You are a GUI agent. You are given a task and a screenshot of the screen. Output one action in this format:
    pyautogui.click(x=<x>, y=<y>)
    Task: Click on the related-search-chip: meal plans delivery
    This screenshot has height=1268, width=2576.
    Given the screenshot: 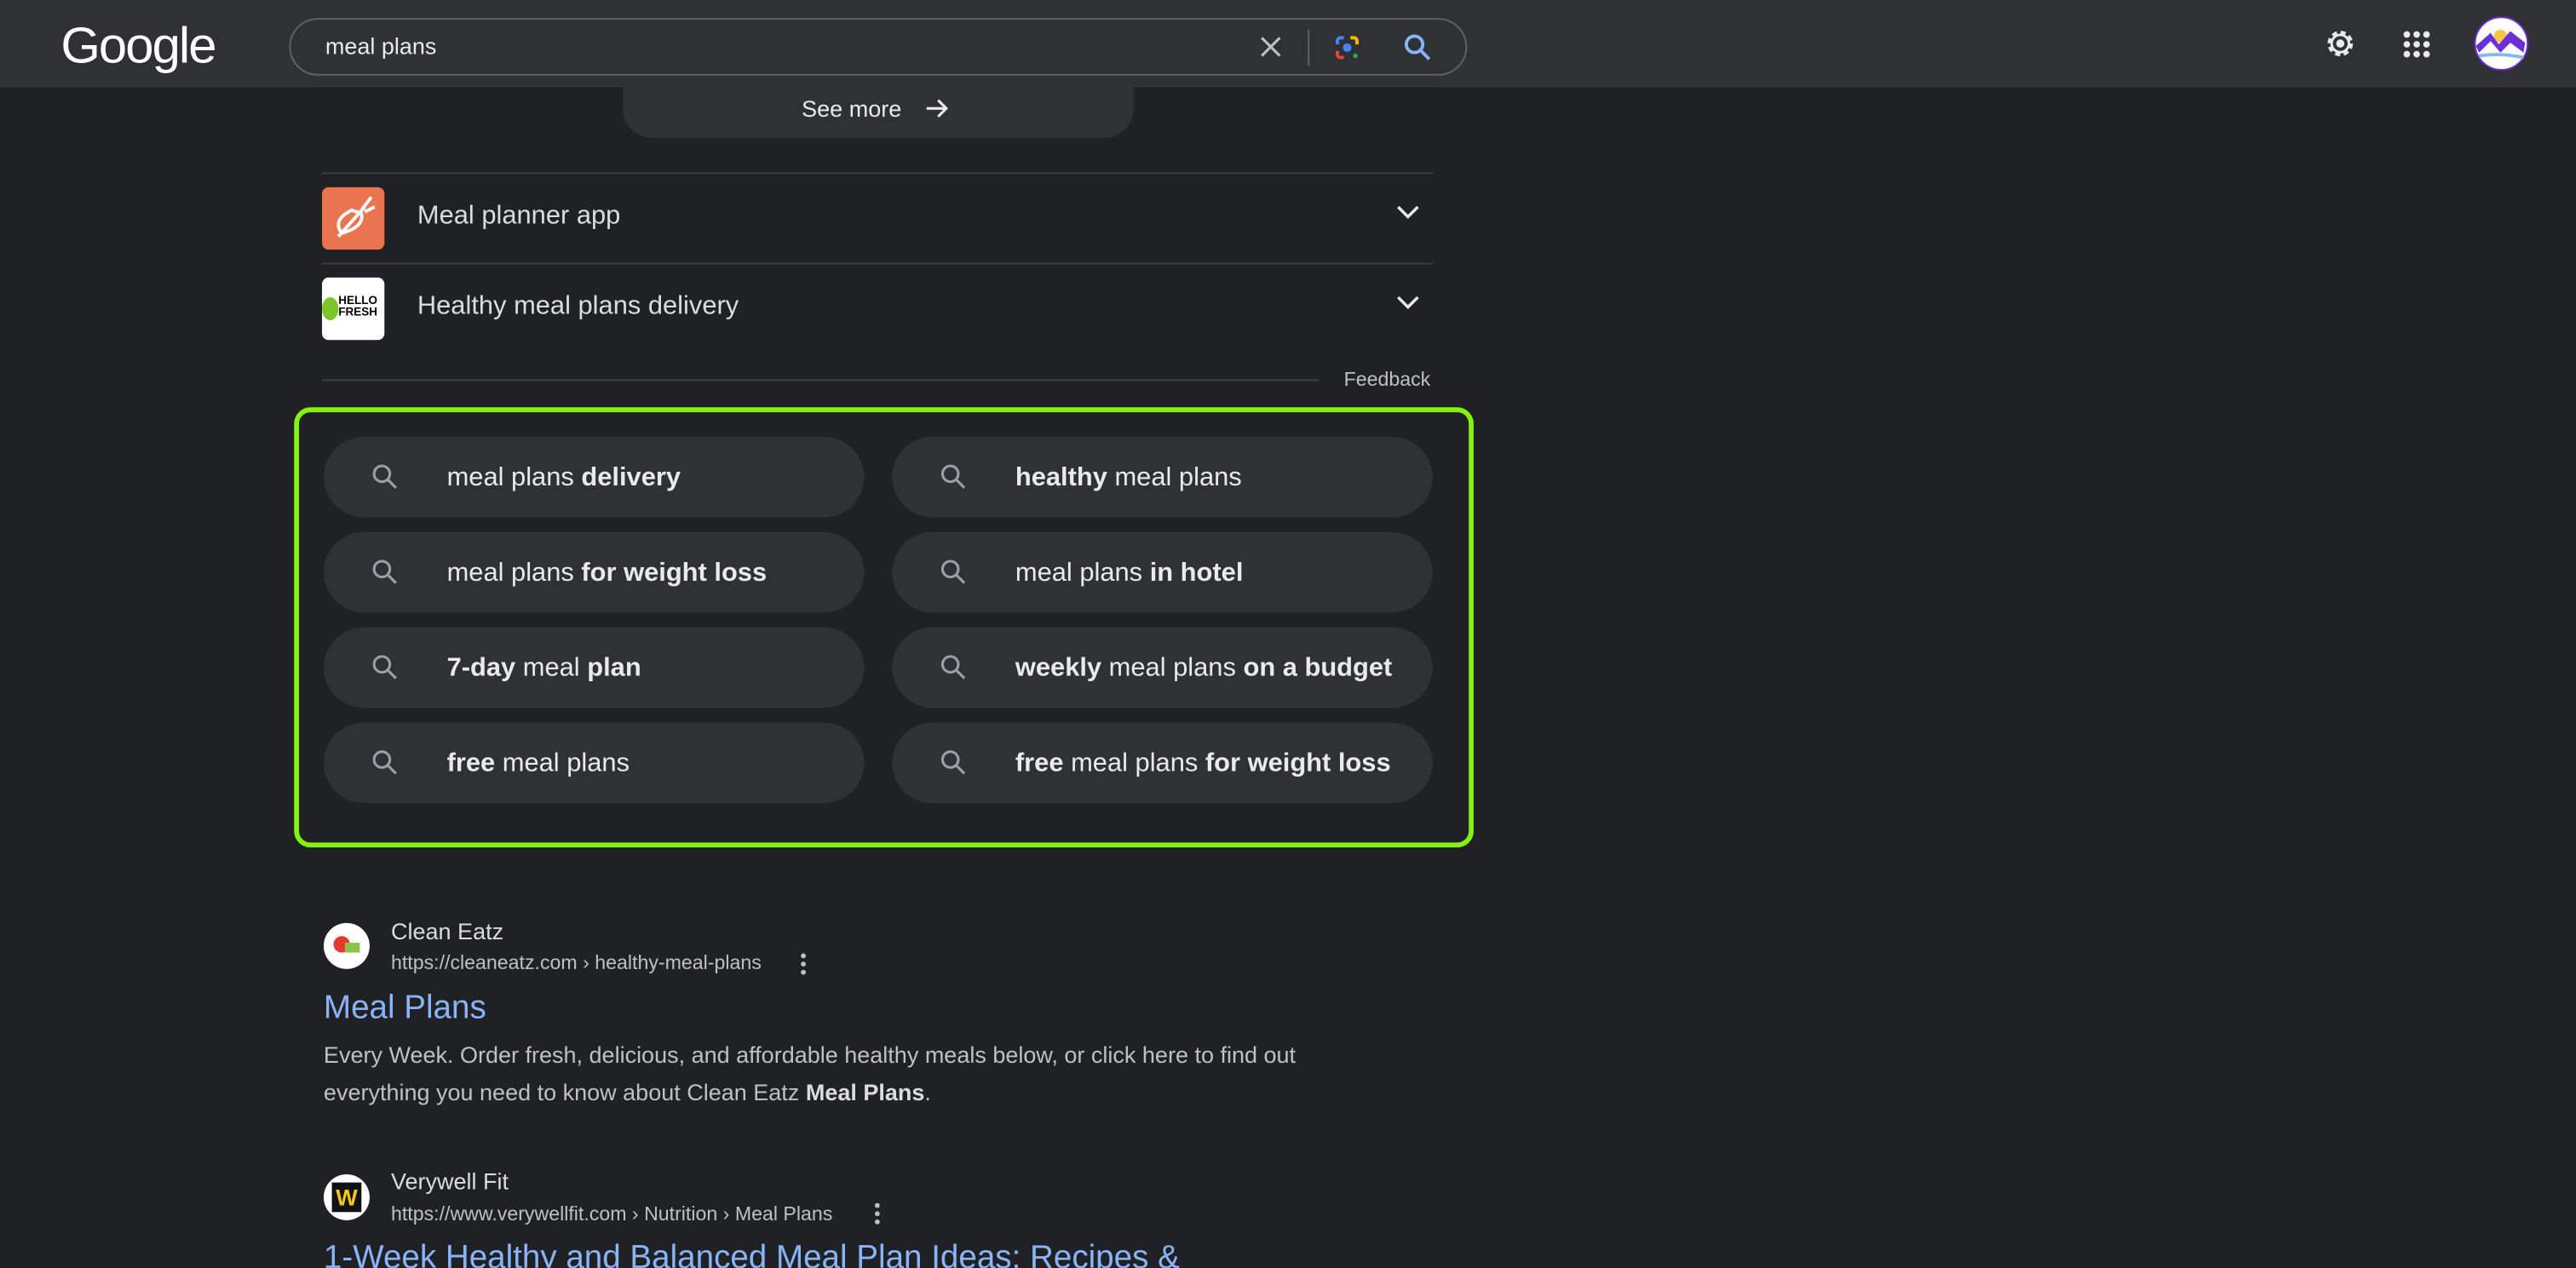 What is the action you would take?
    pyautogui.click(x=594, y=477)
    